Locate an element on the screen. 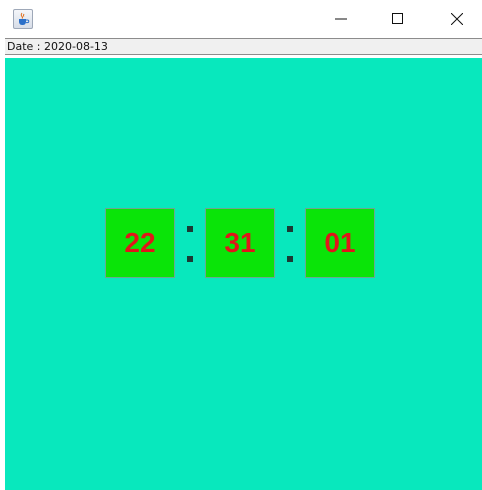  close-button is located at coordinates (457, 19).